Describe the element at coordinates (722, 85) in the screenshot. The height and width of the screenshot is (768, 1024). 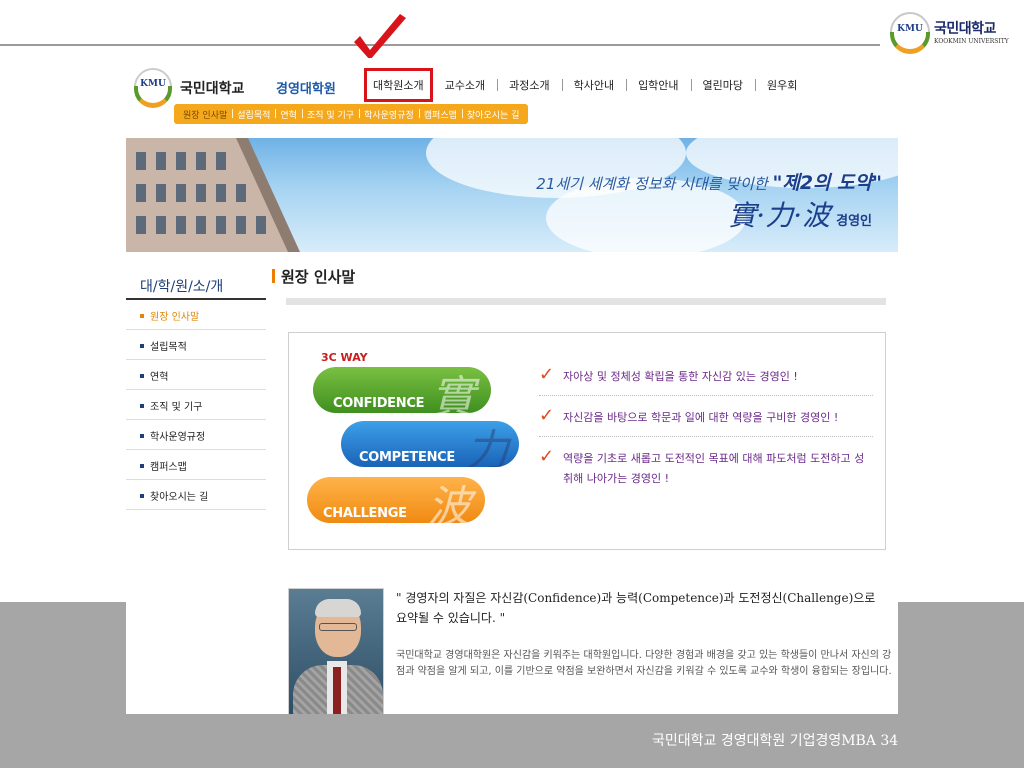
I see `gnb-item-community: 열린마당` at that location.